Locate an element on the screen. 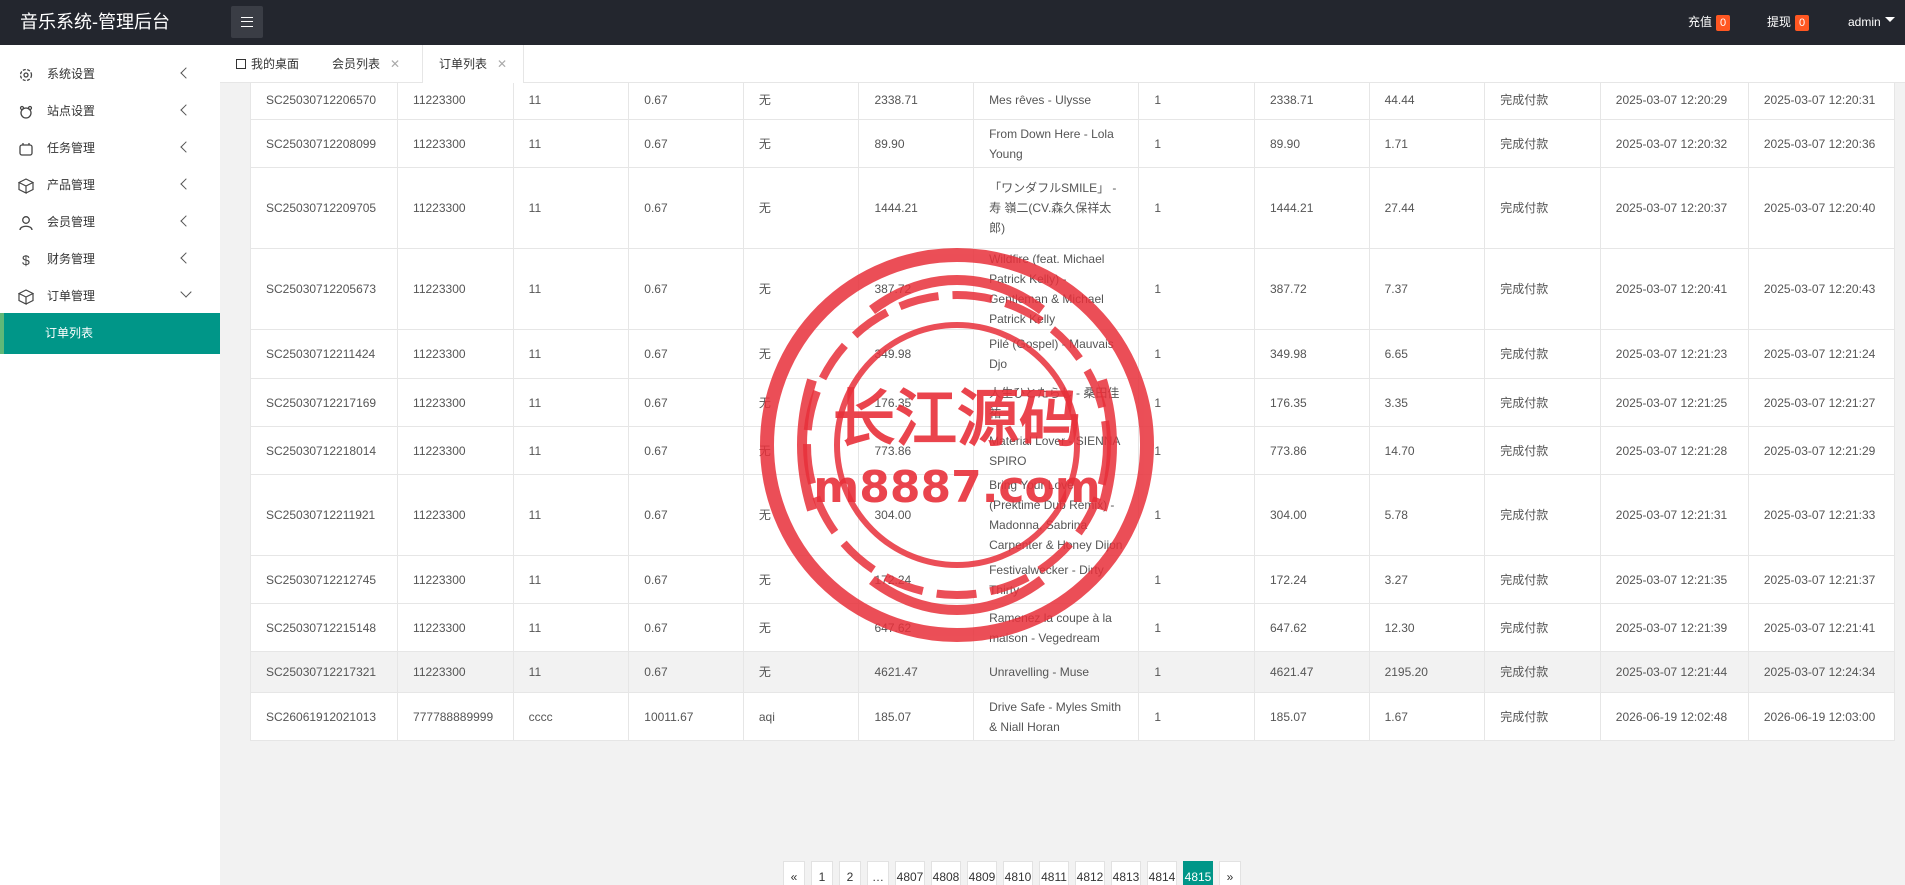  tab-label: 订单列表 is located at coordinates (463, 64).